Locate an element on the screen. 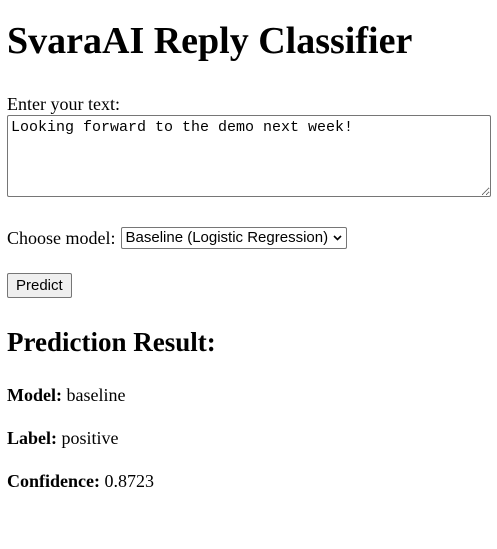  result-heading: Prediction Result: is located at coordinates (111, 342).